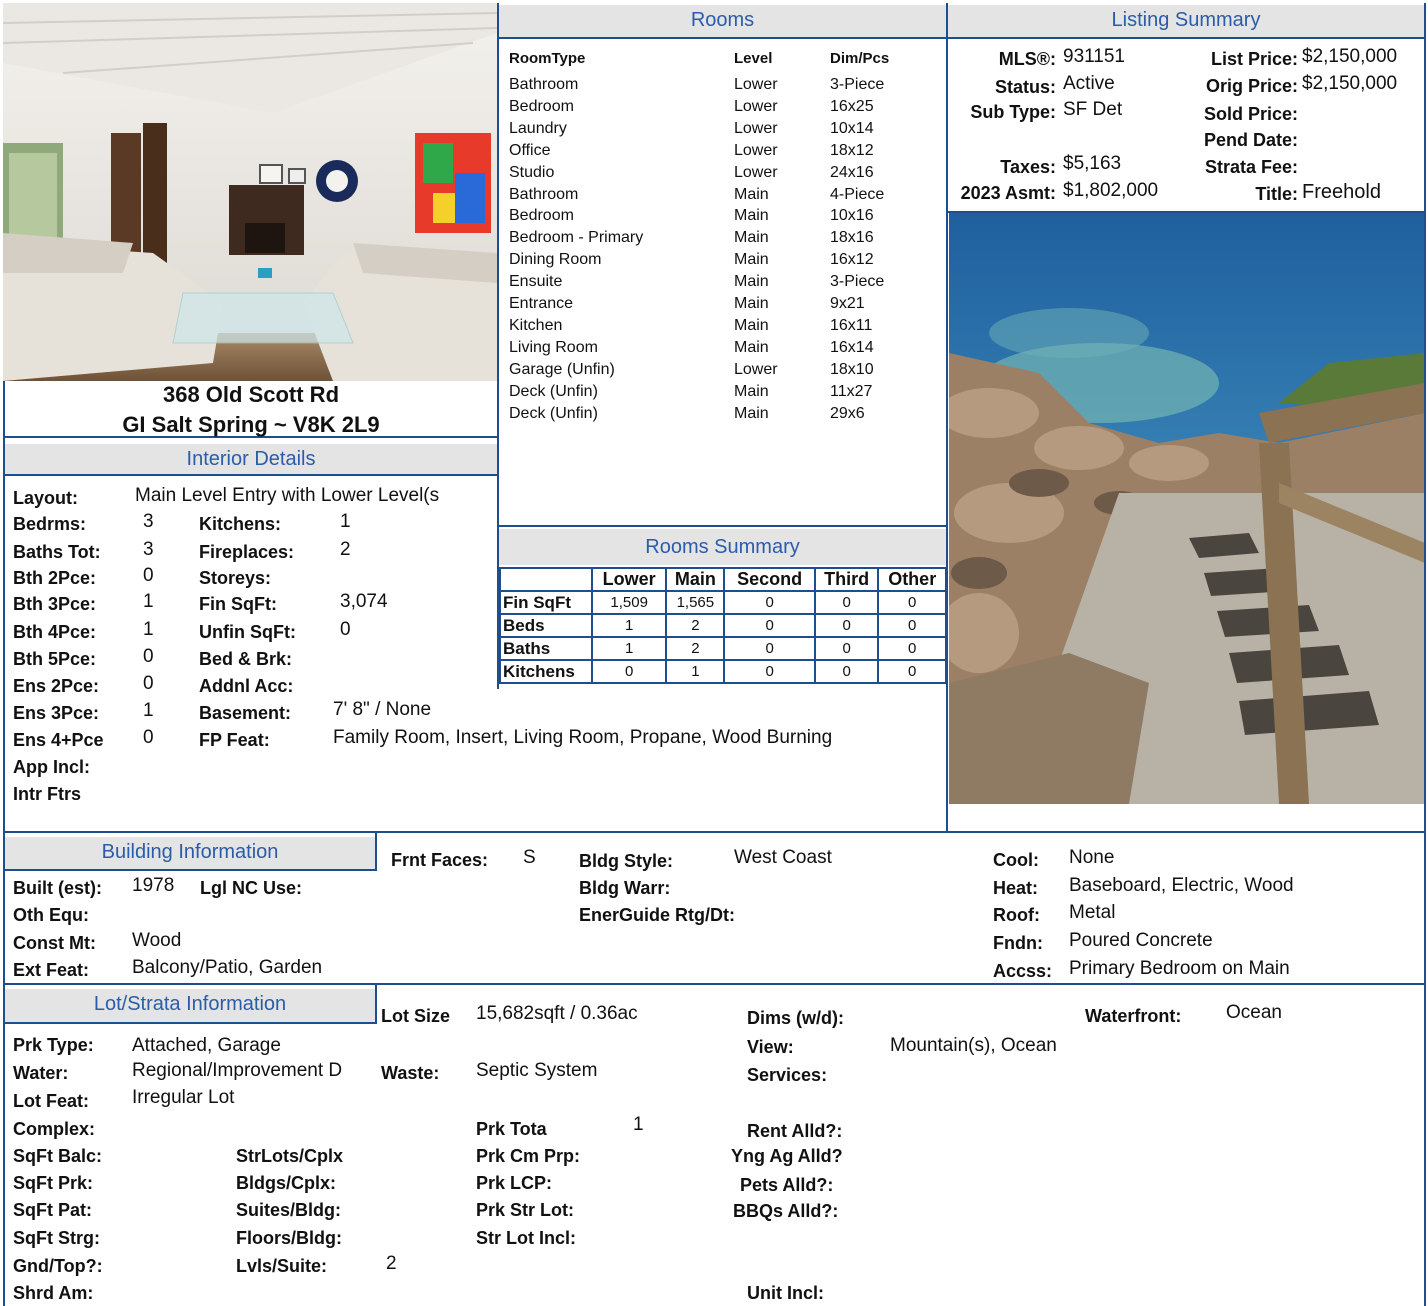  Describe the element at coordinates (511, 1129) in the screenshot. I see `prk-tota-label: Prk Tota` at that location.